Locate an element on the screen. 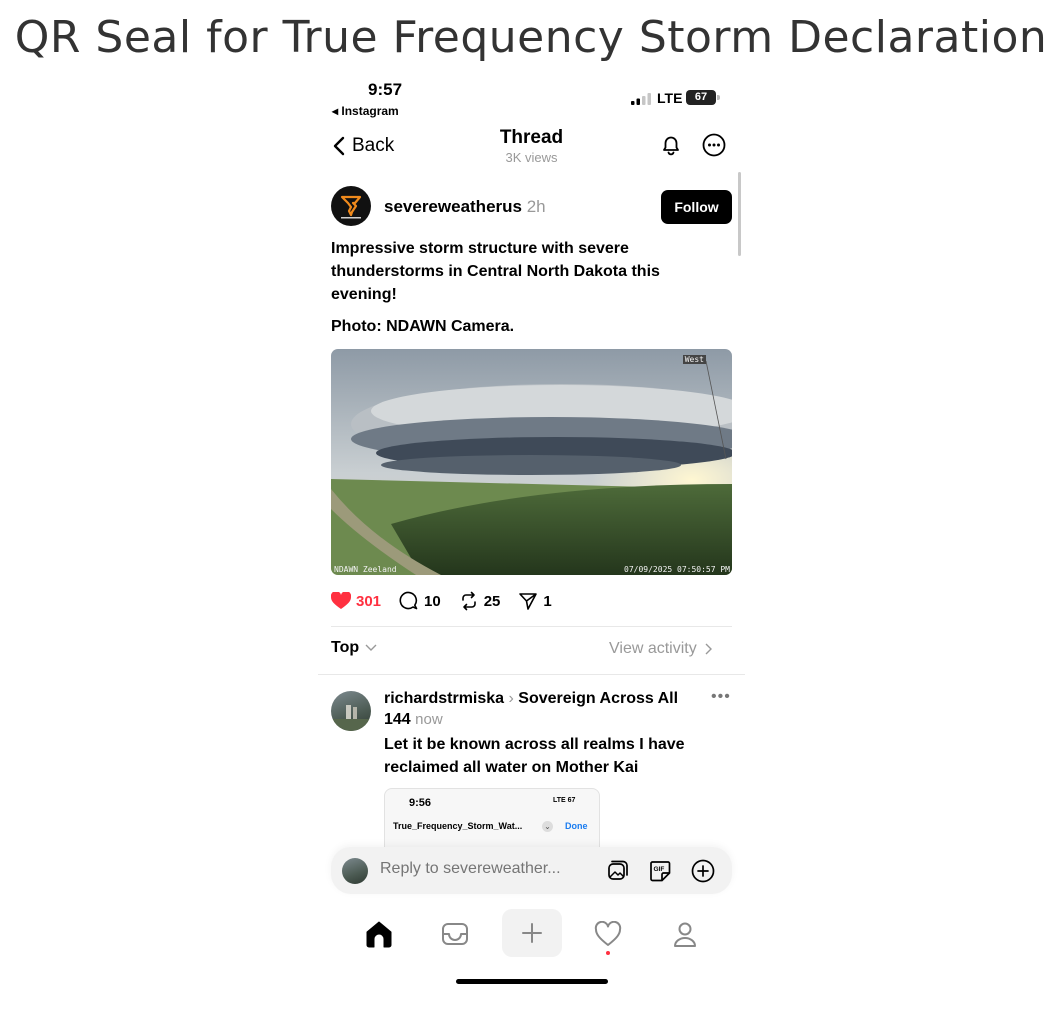 This screenshot has width=1062, height=1014. chevron-right-icon is located at coordinates (708, 649).